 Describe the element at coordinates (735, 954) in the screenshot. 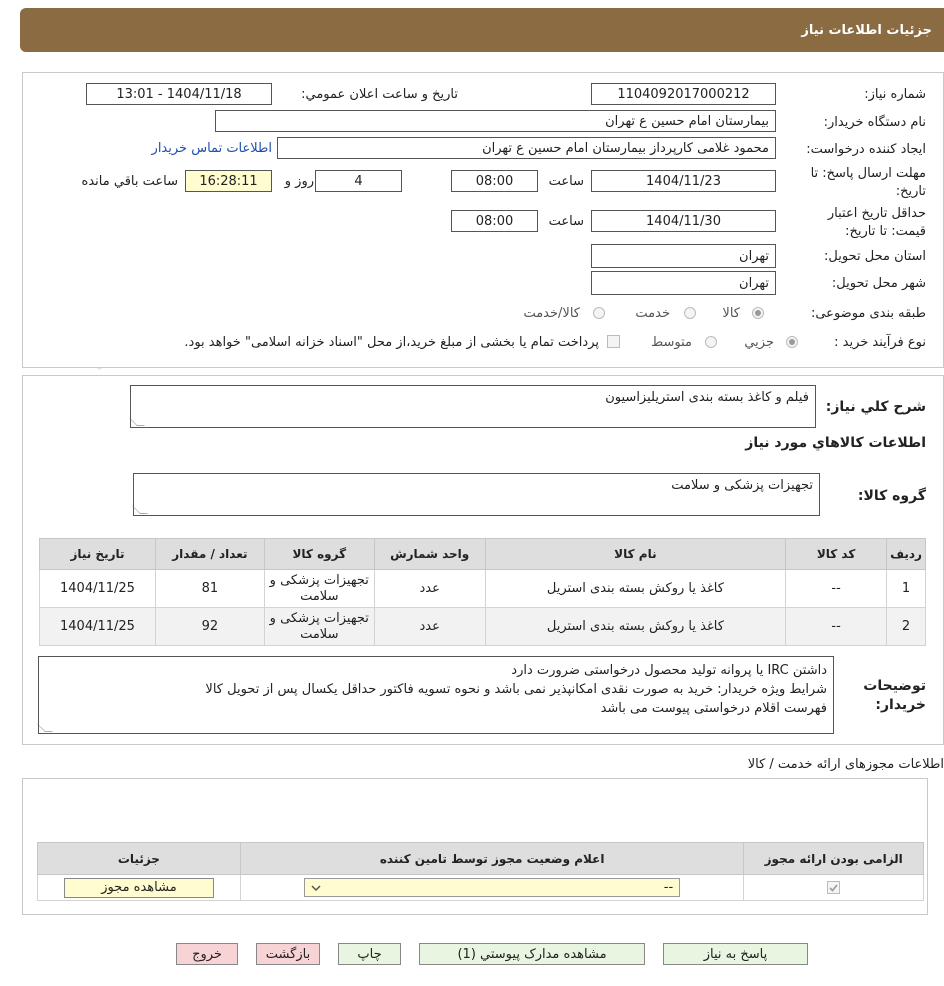

I see `reply-to-need-button: پاسخ به نیاز` at that location.